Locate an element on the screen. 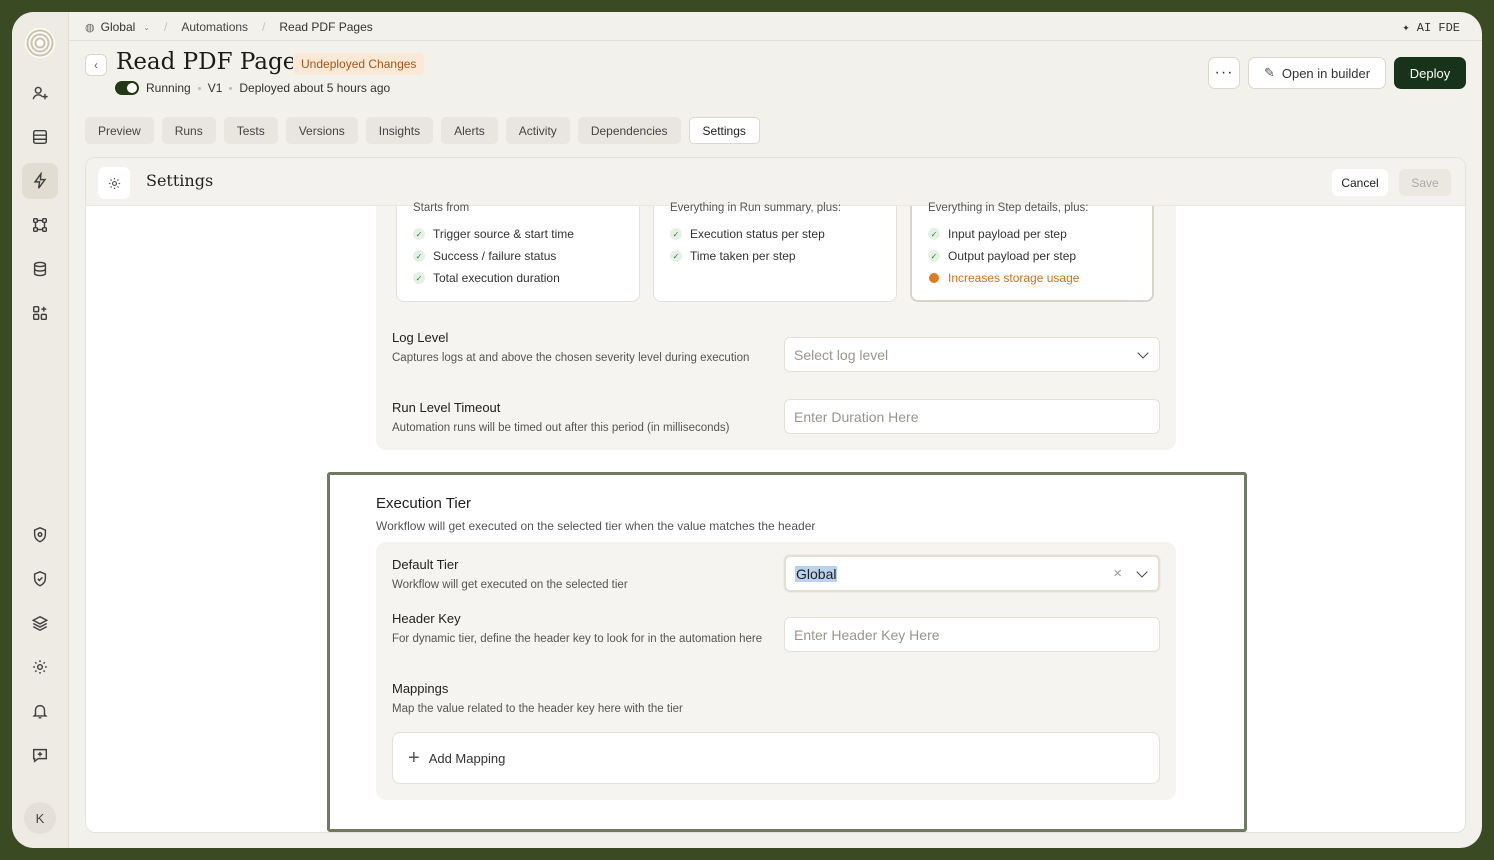 The image size is (1494, 860). log-level-label: Log Level is located at coordinates (420, 337).